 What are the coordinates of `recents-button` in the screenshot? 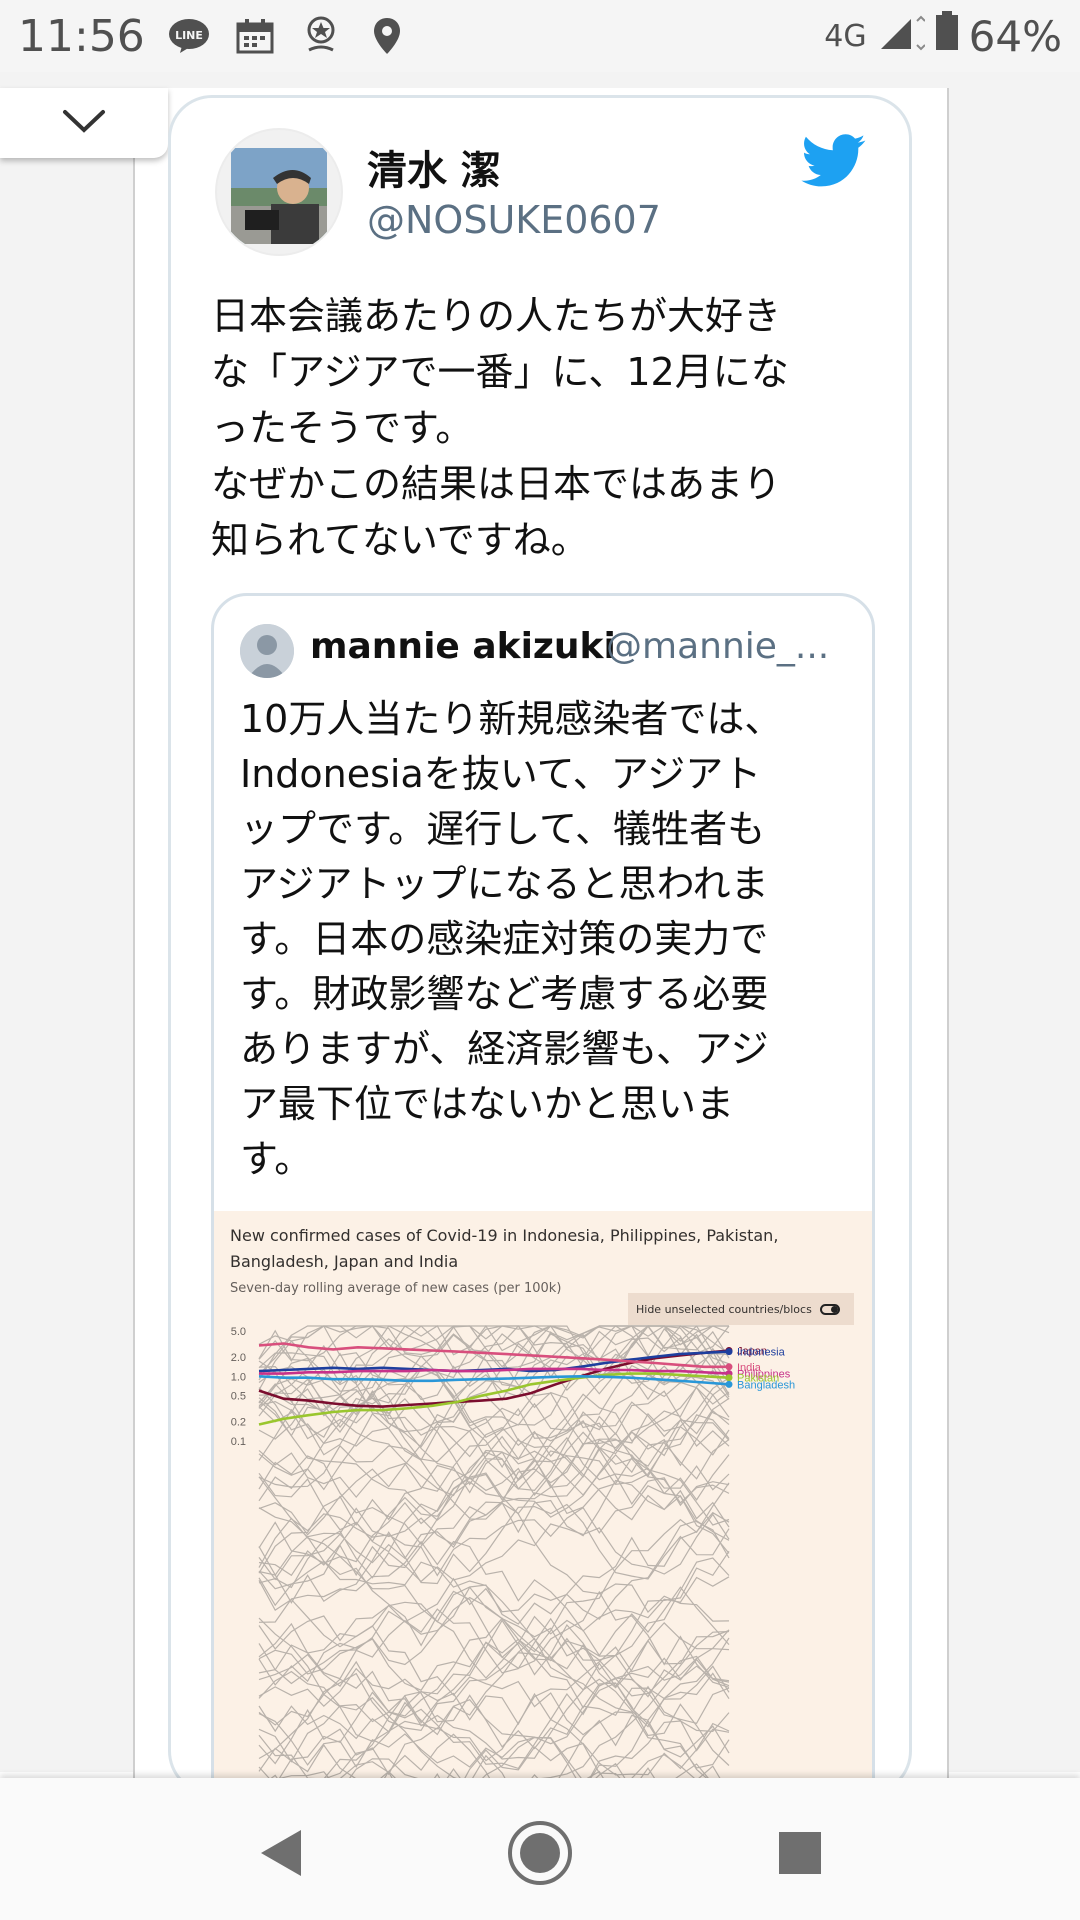 It's located at (800, 1853).